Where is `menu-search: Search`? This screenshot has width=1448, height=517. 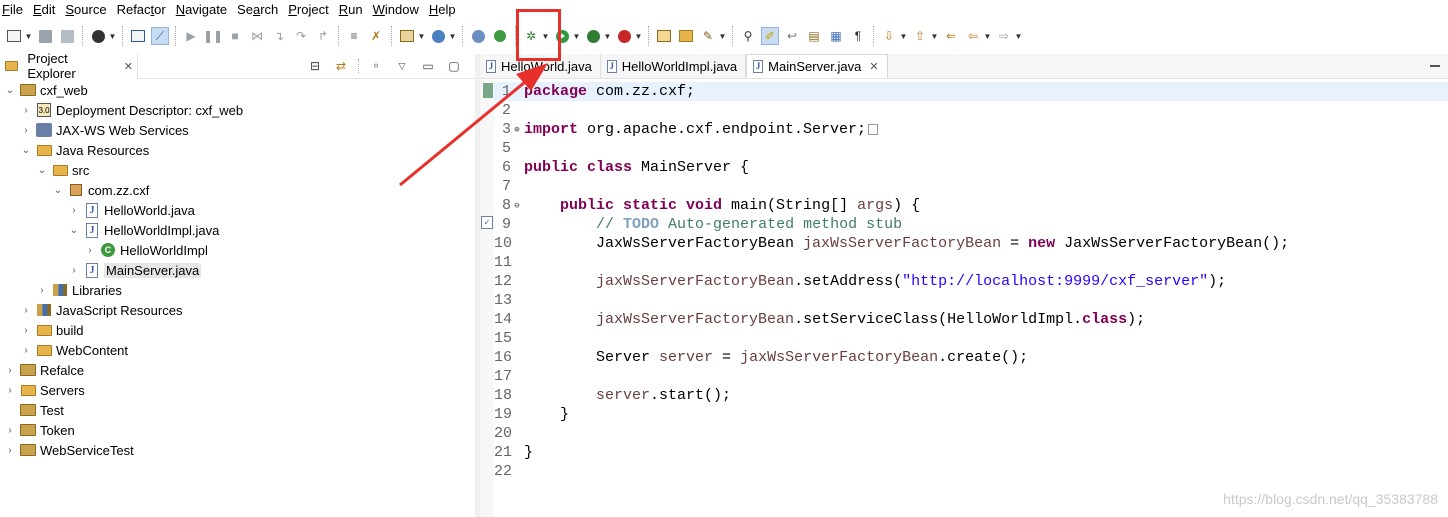
menu-search: Search is located at coordinates (257, 10).